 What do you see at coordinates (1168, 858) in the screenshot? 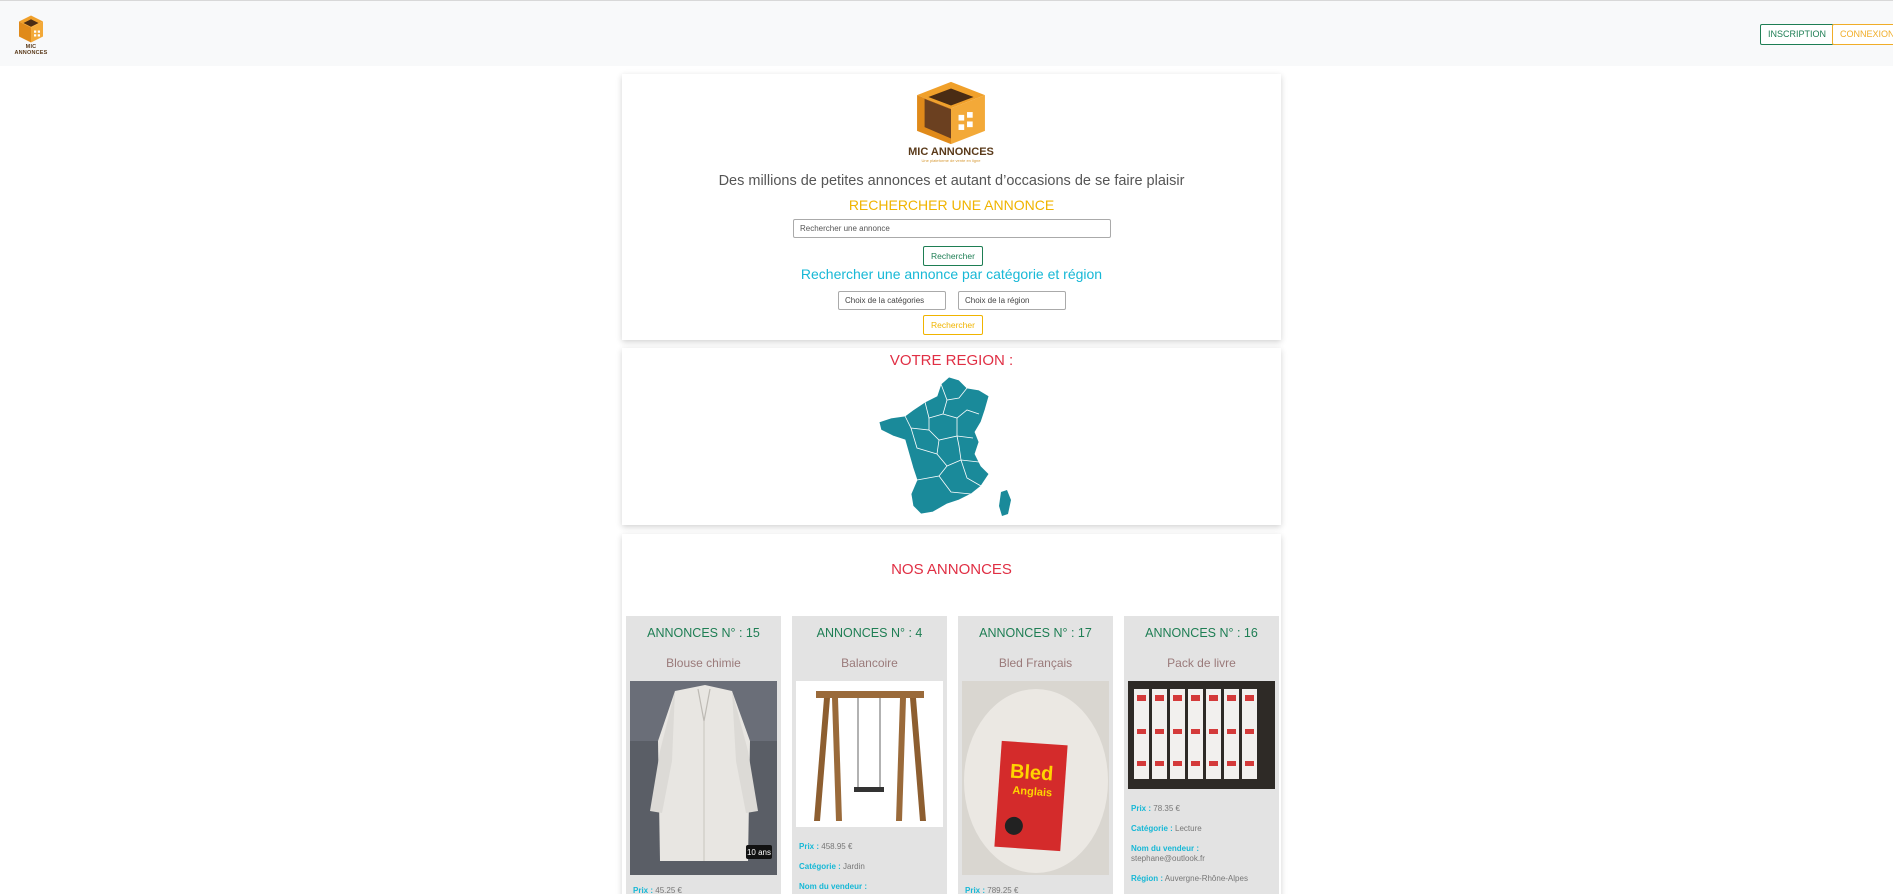
I see `seller-value: stephane@outlook.fr` at bounding box center [1168, 858].